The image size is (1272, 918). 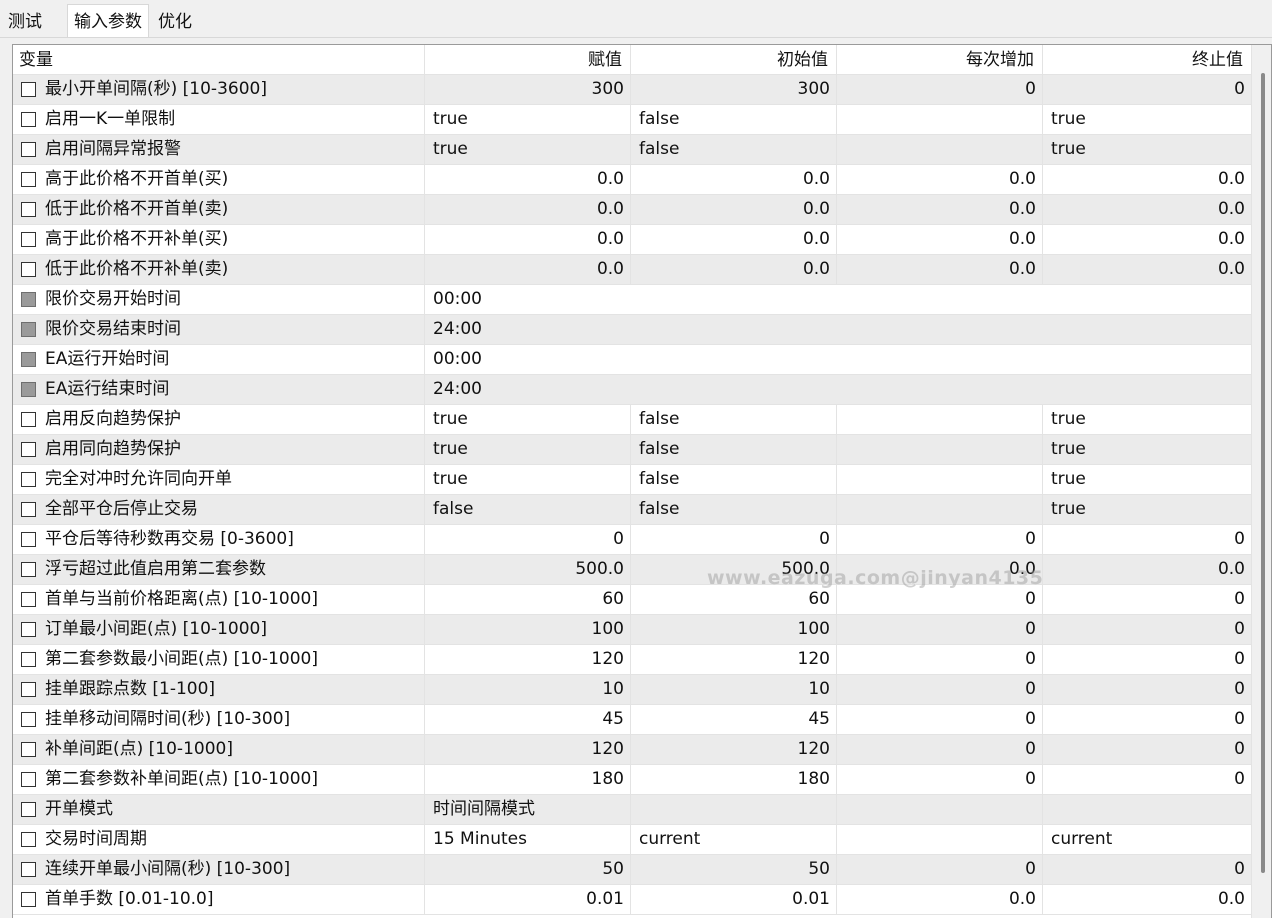 What do you see at coordinates (1147, 840) in the screenshot?
I see `stop-cell: current` at bounding box center [1147, 840].